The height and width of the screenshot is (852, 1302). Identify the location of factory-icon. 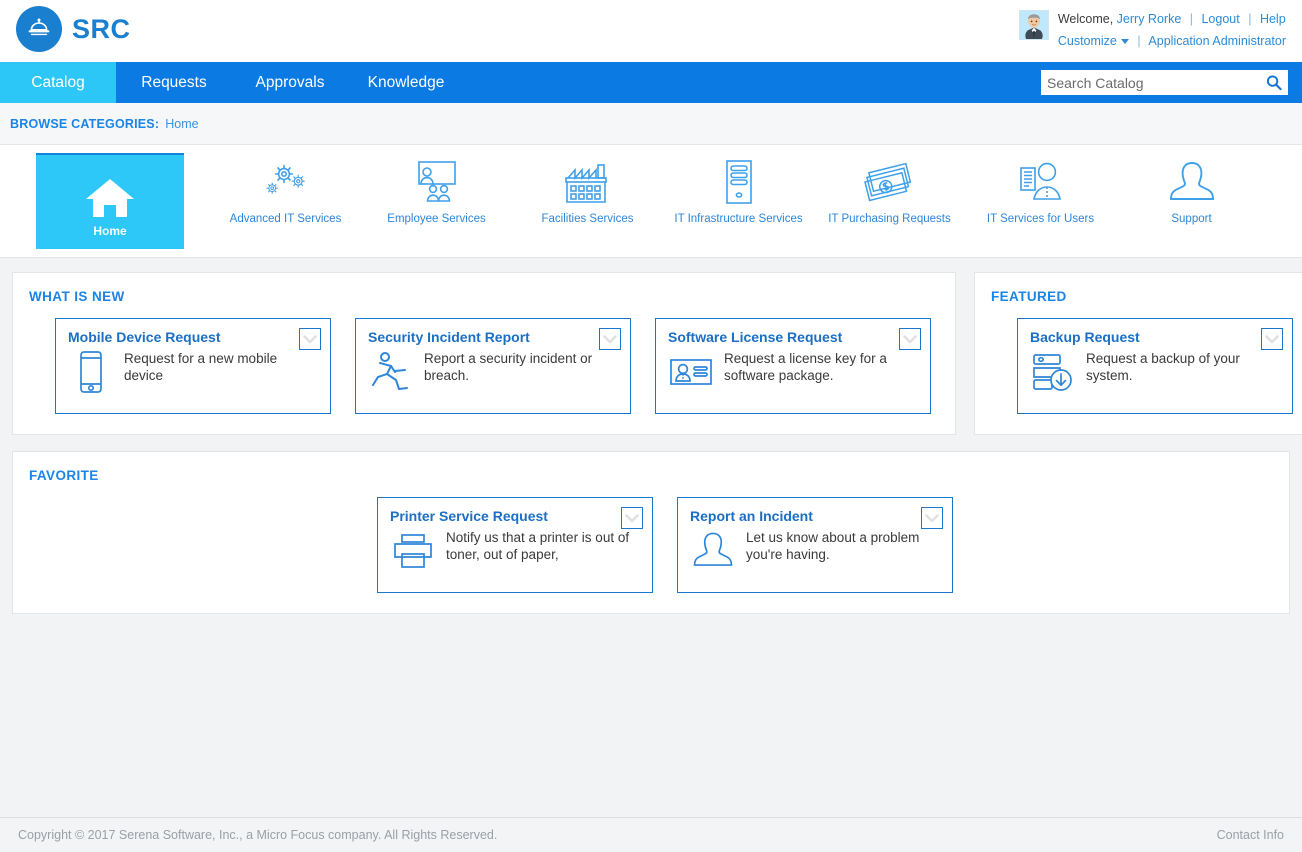
(588, 183).